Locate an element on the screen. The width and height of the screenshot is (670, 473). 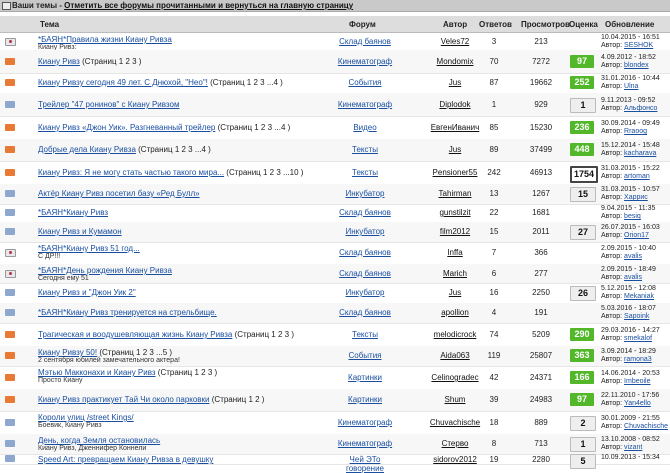
rating-badge: 236 is located at coordinates (582, 127).